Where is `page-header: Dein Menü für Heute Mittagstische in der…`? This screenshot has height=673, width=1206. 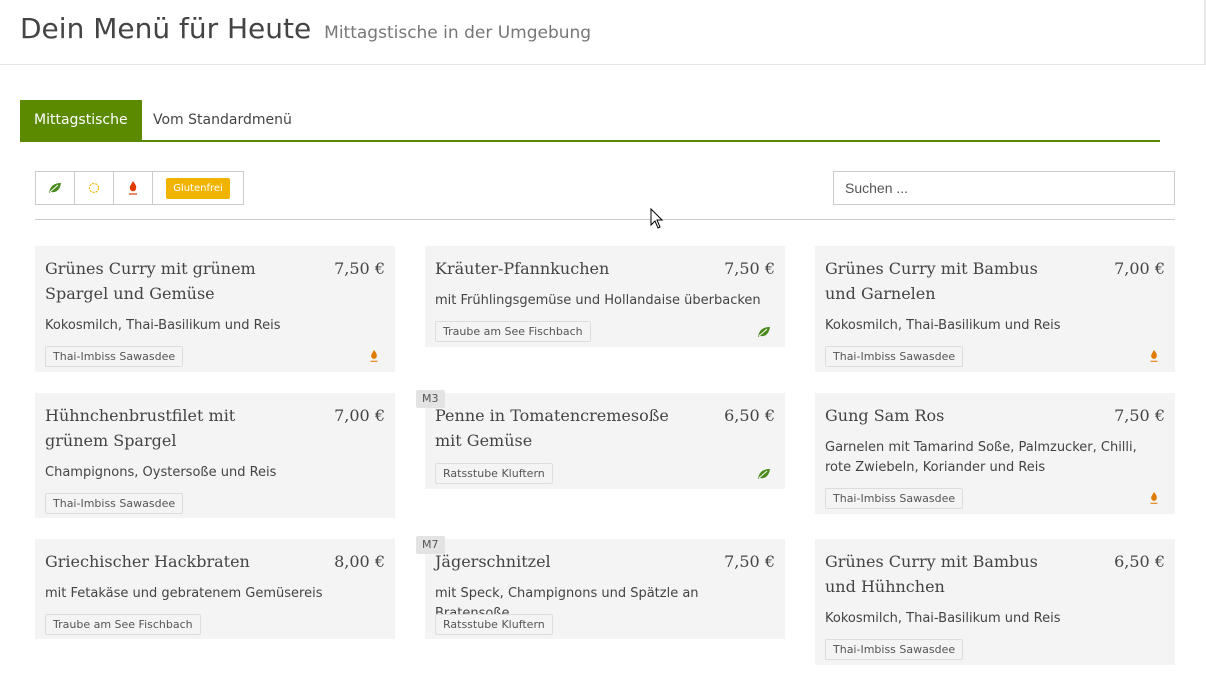 page-header: Dein Menü für Heute Mittagstische in der… is located at coordinates (603, 32).